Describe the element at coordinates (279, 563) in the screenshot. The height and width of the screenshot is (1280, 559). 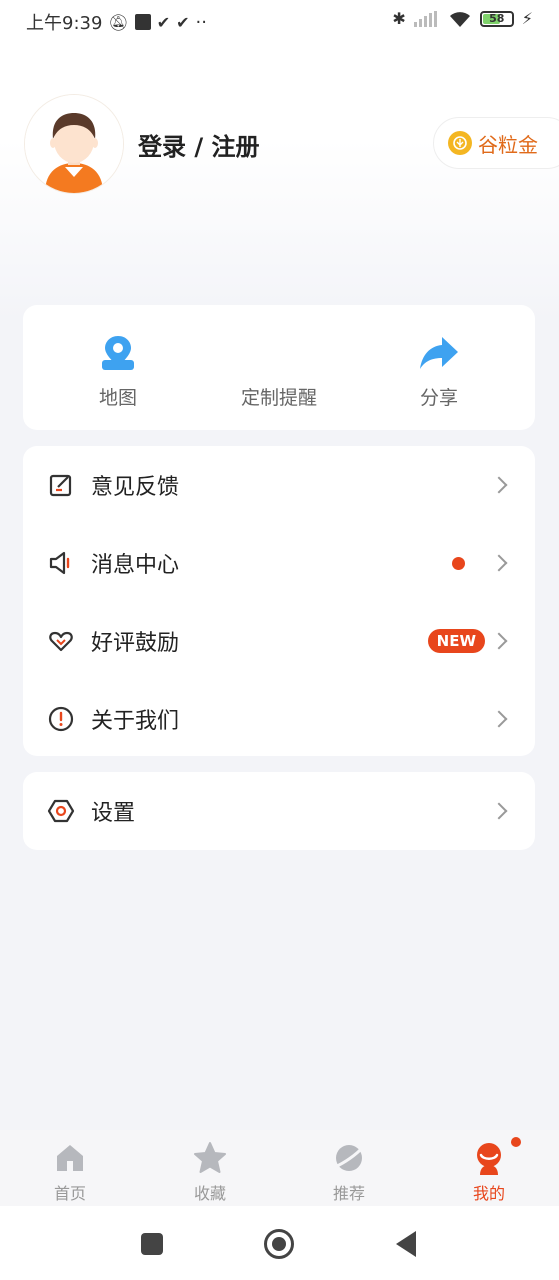
I see `menu-item-messages: 消息中心` at that location.